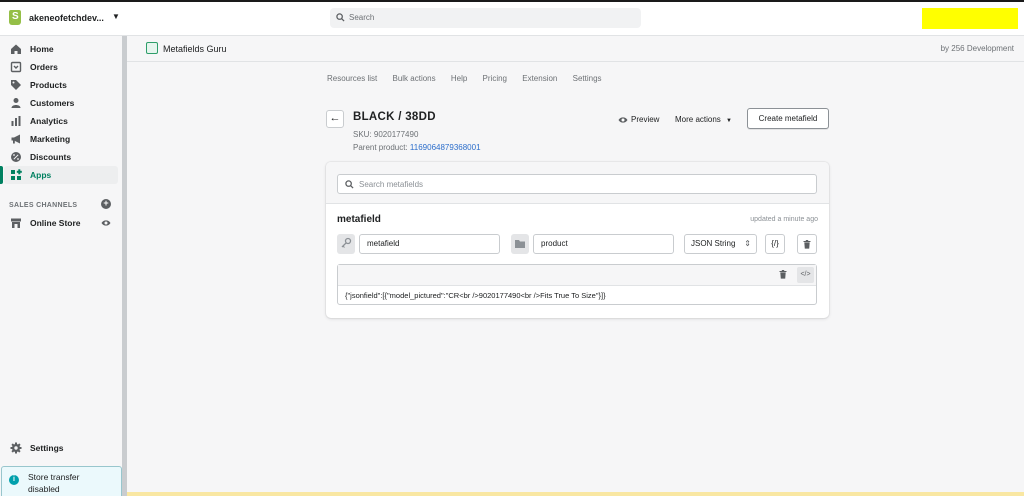 Image resolution: width=1024 pixels, height=496 pixels. What do you see at coordinates (805, 275) in the screenshot?
I see `code-view-button: </>` at bounding box center [805, 275].